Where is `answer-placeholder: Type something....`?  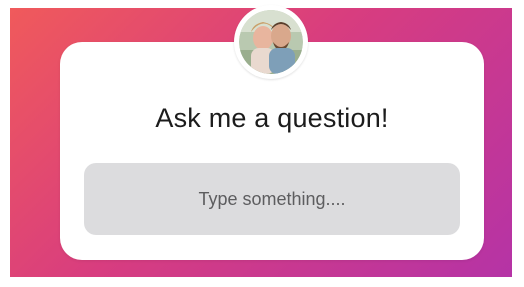
answer-placeholder: Type something.... is located at coordinates (272, 198).